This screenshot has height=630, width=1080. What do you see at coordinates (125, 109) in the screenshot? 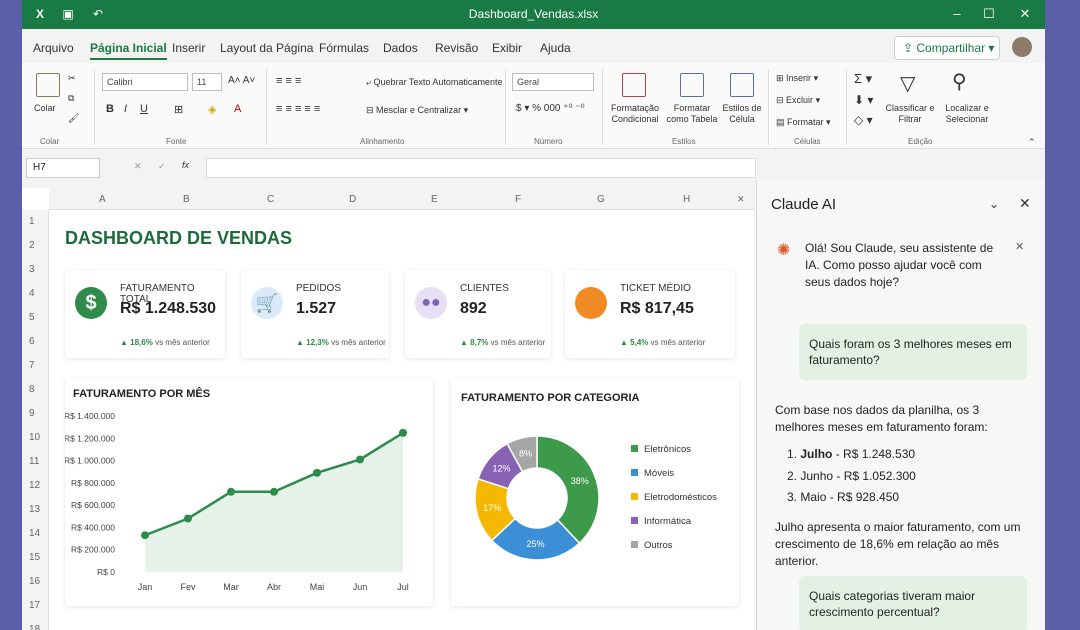
I see `italic-icon: I` at bounding box center [125, 109].